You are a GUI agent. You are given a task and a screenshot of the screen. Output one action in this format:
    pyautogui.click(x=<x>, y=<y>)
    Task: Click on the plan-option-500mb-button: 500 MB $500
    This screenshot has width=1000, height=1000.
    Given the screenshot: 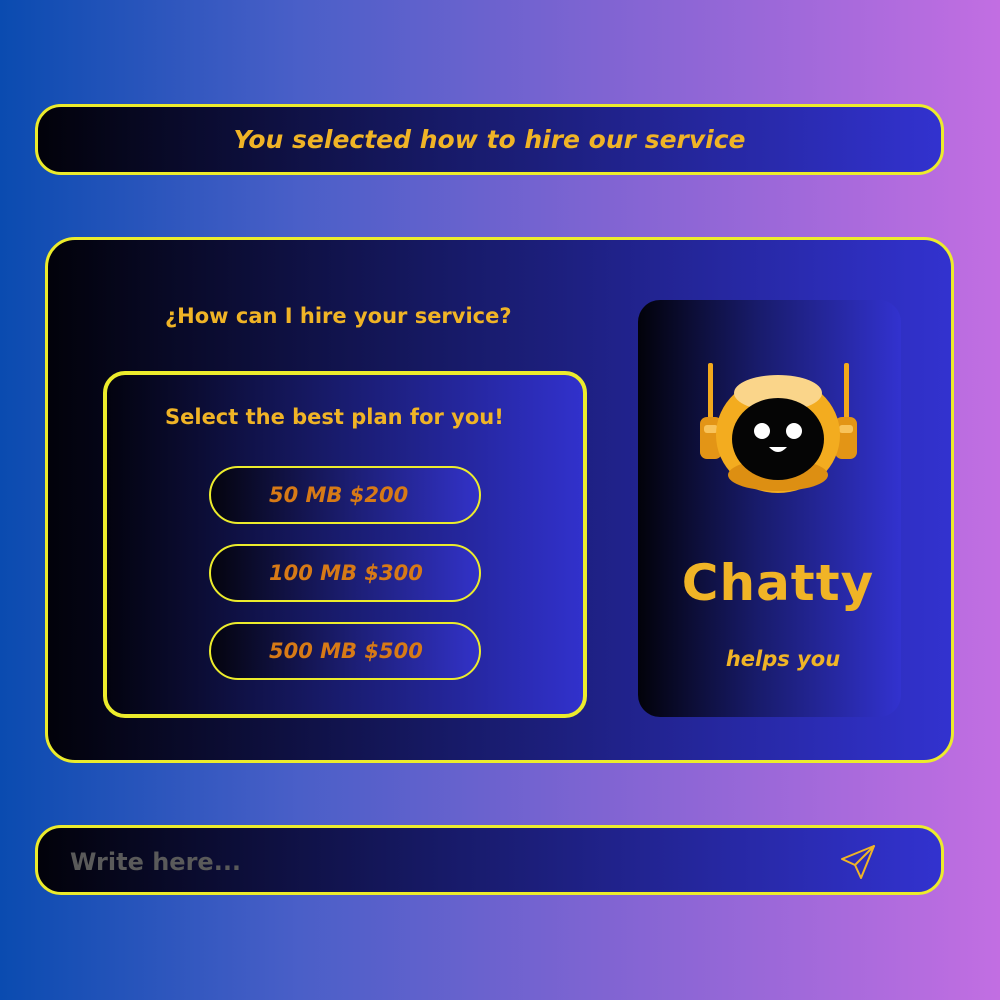 What is the action you would take?
    pyautogui.click(x=345, y=651)
    